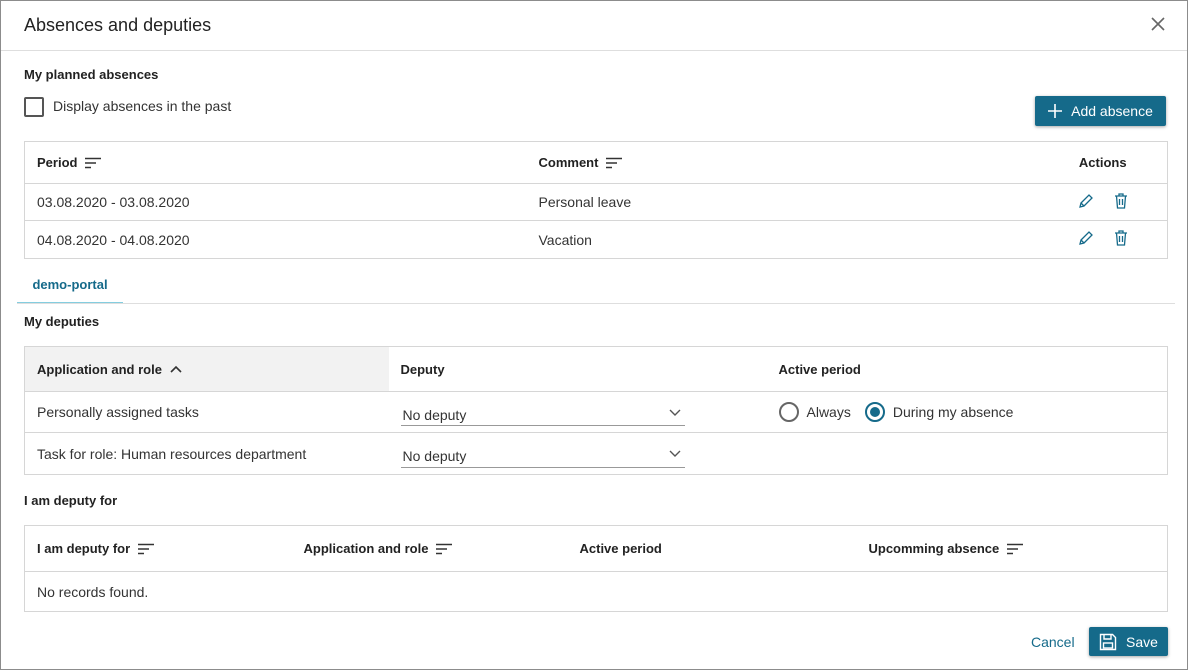 The width and height of the screenshot is (1188, 670). What do you see at coordinates (275, 162) in the screenshot?
I see `period-column-header: Period` at bounding box center [275, 162].